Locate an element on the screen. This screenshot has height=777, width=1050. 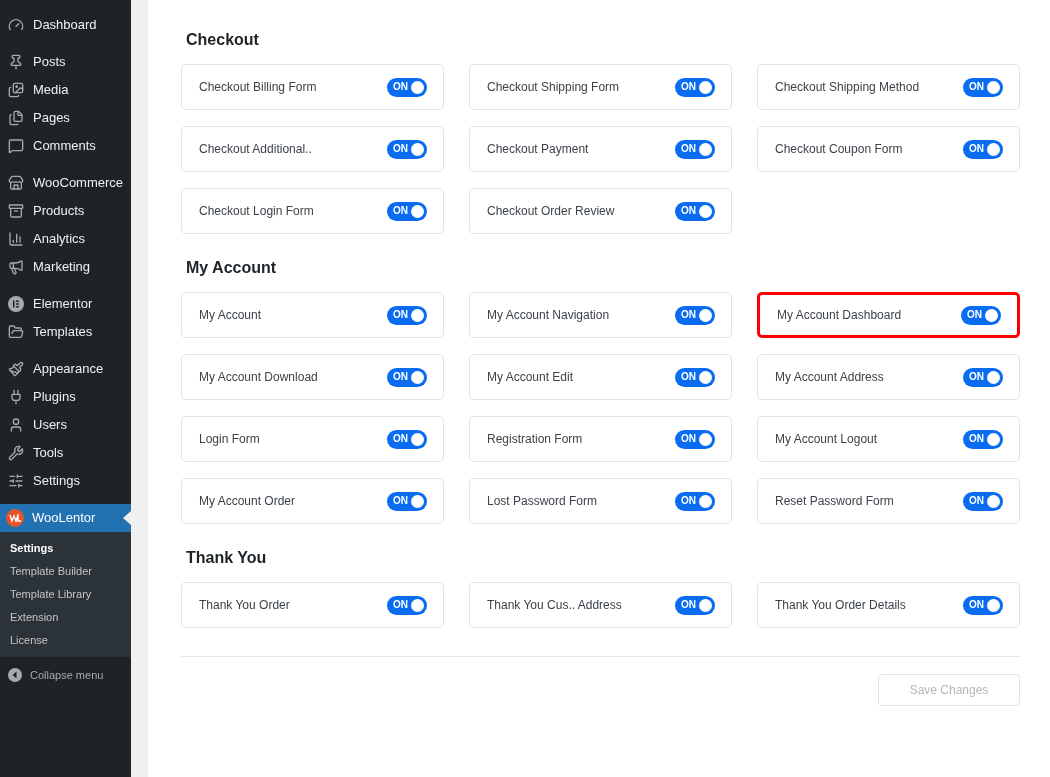
module-label: My Account Logout is located at coordinates (826, 439).